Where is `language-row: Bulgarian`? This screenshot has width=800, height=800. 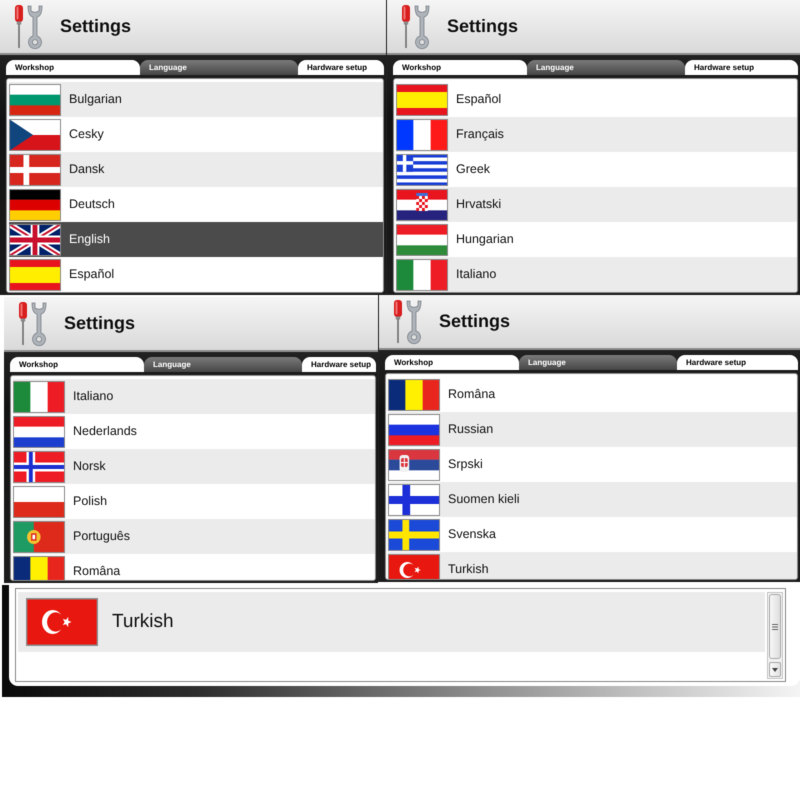 language-row: Bulgarian is located at coordinates (196, 99).